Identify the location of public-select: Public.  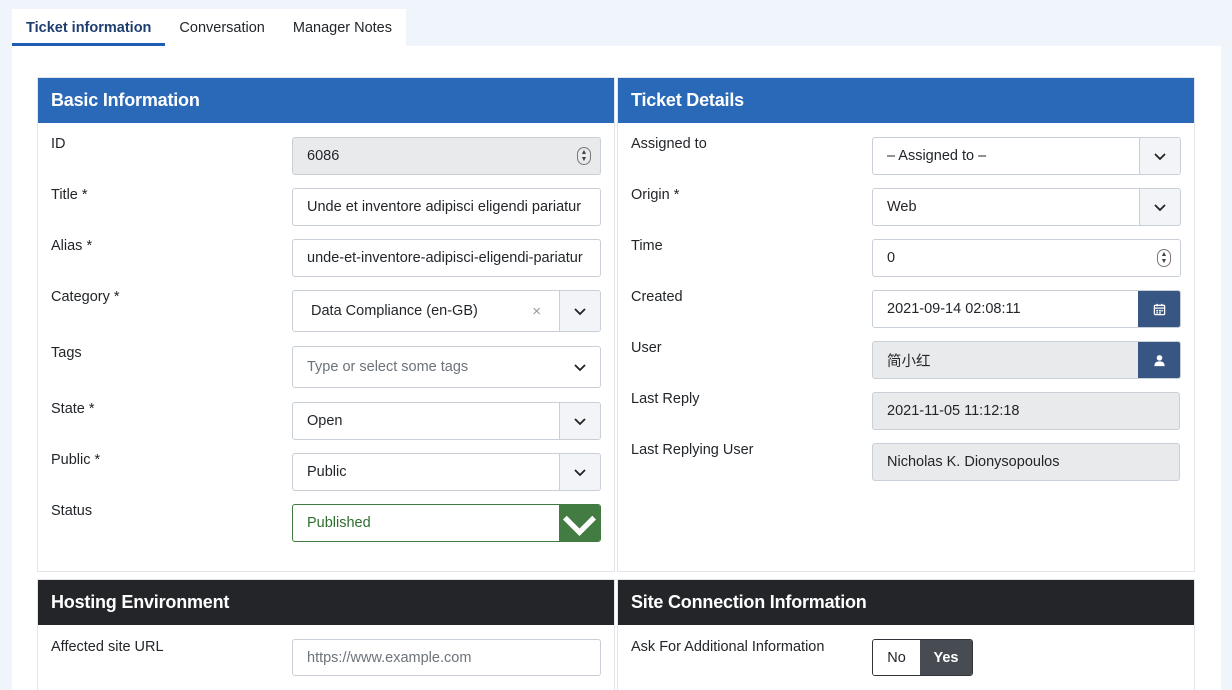
(446, 472).